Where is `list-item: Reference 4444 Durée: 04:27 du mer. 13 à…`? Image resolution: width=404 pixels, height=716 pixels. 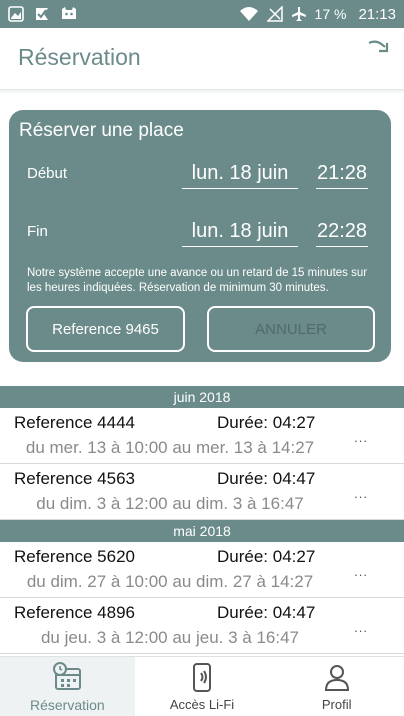 list-item: Reference 4444 Durée: 04:27 du mer. 13 à… is located at coordinates (202, 436).